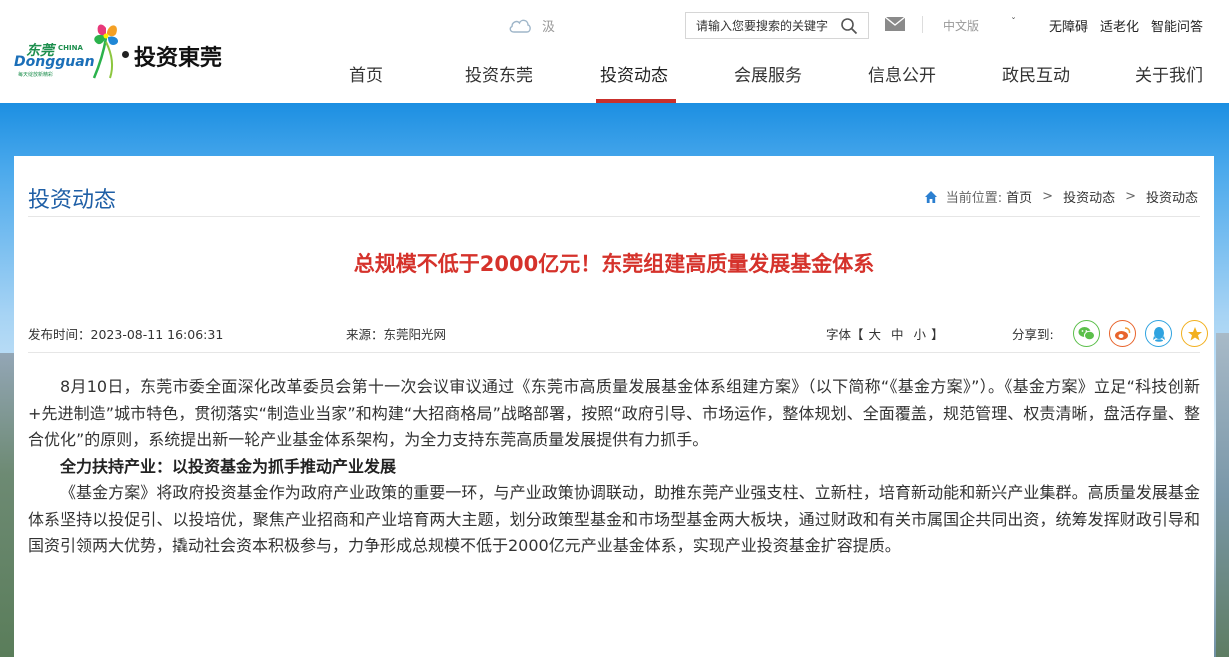 This screenshot has height=657, width=1229. What do you see at coordinates (7, 505) in the screenshot?
I see `city-skyline-left` at bounding box center [7, 505].